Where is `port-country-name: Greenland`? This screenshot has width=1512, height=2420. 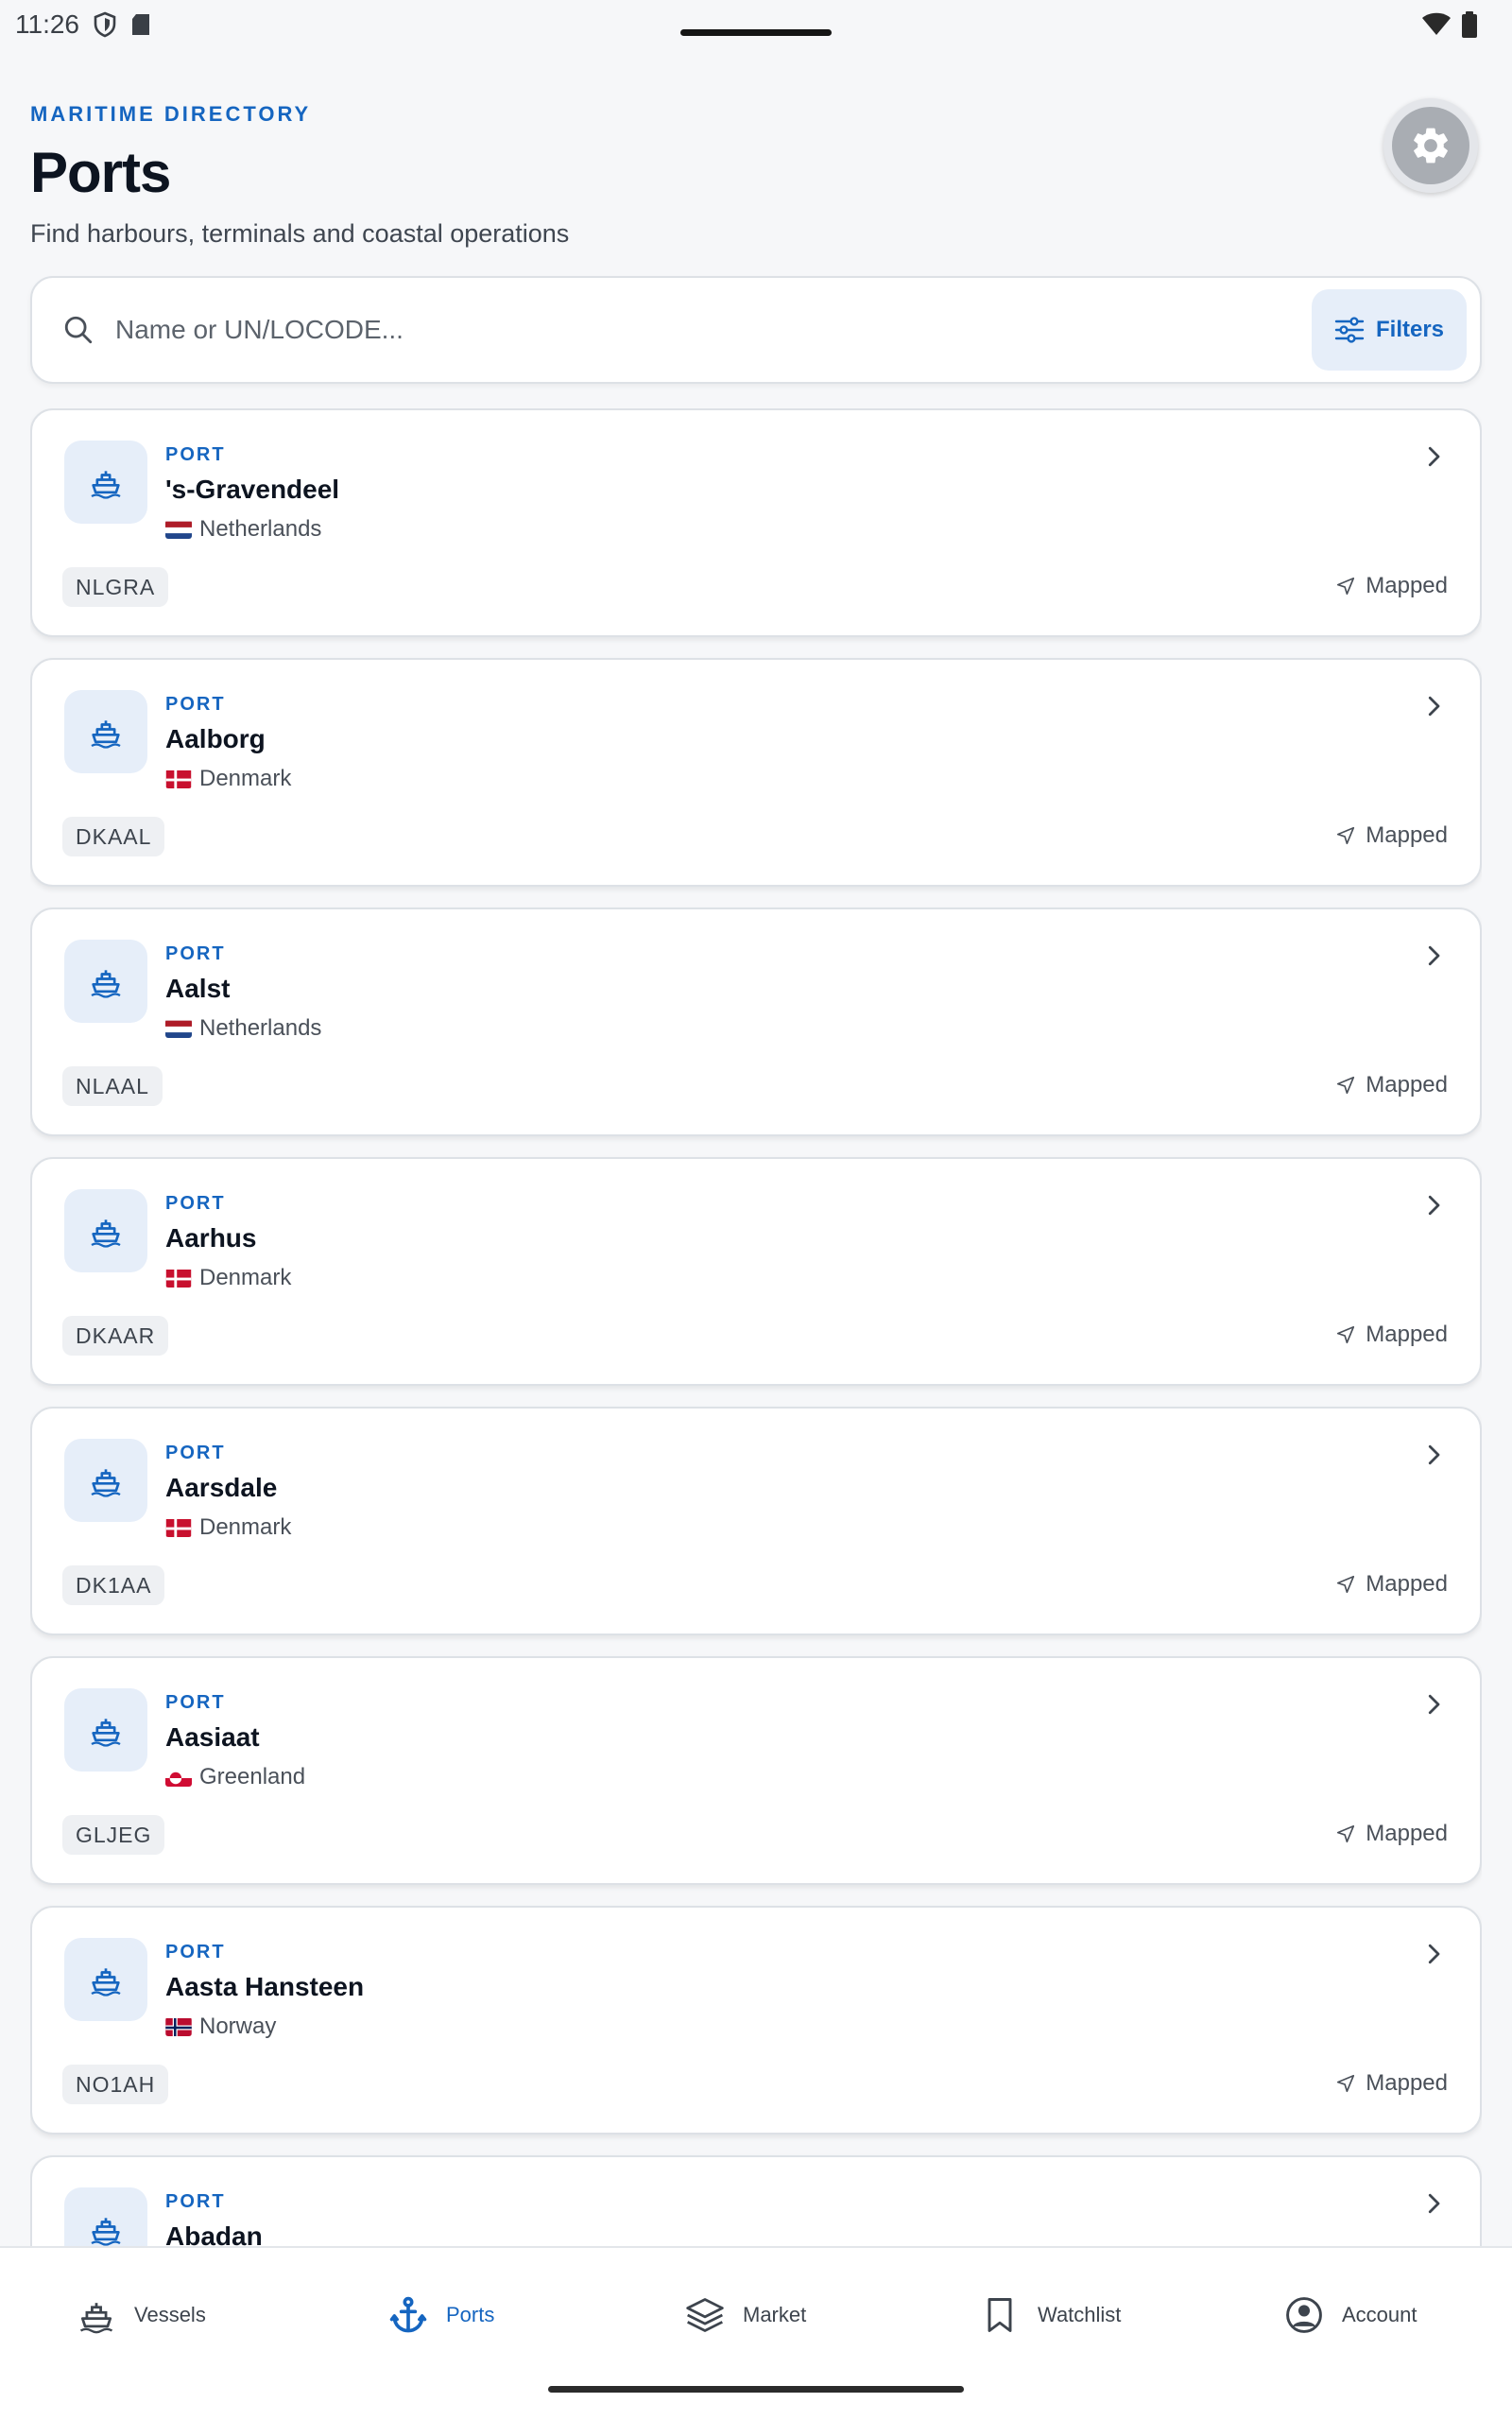 port-country-name: Greenland is located at coordinates (252, 1776).